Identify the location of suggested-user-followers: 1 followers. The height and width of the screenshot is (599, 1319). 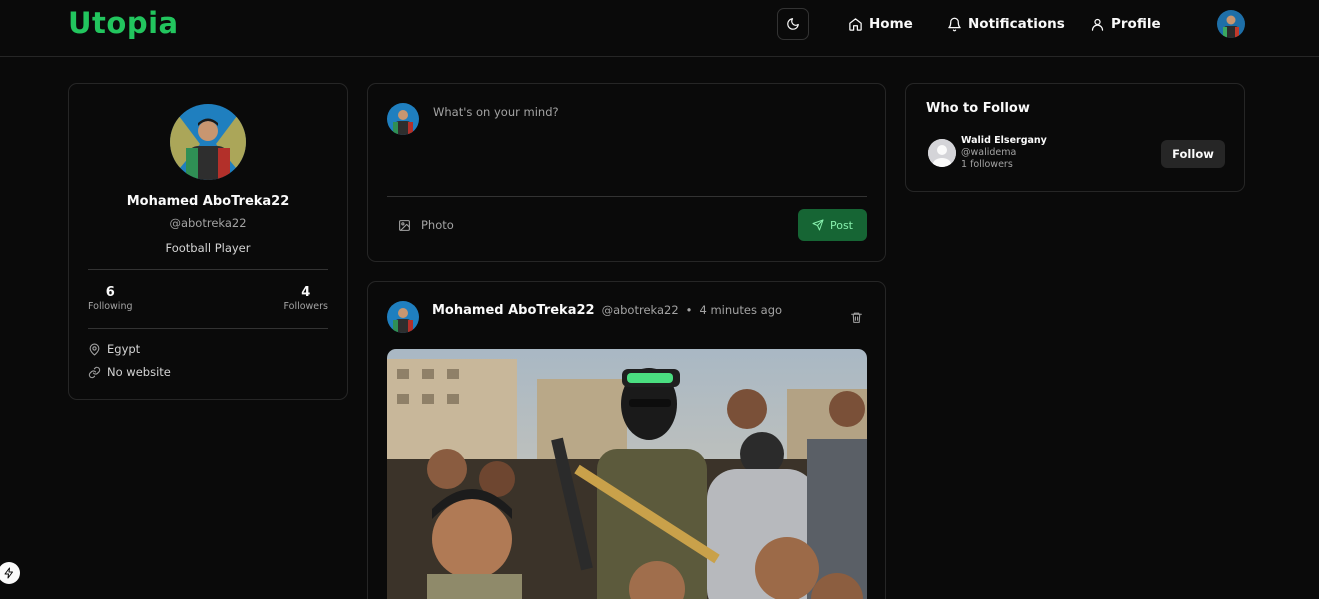
(987, 164).